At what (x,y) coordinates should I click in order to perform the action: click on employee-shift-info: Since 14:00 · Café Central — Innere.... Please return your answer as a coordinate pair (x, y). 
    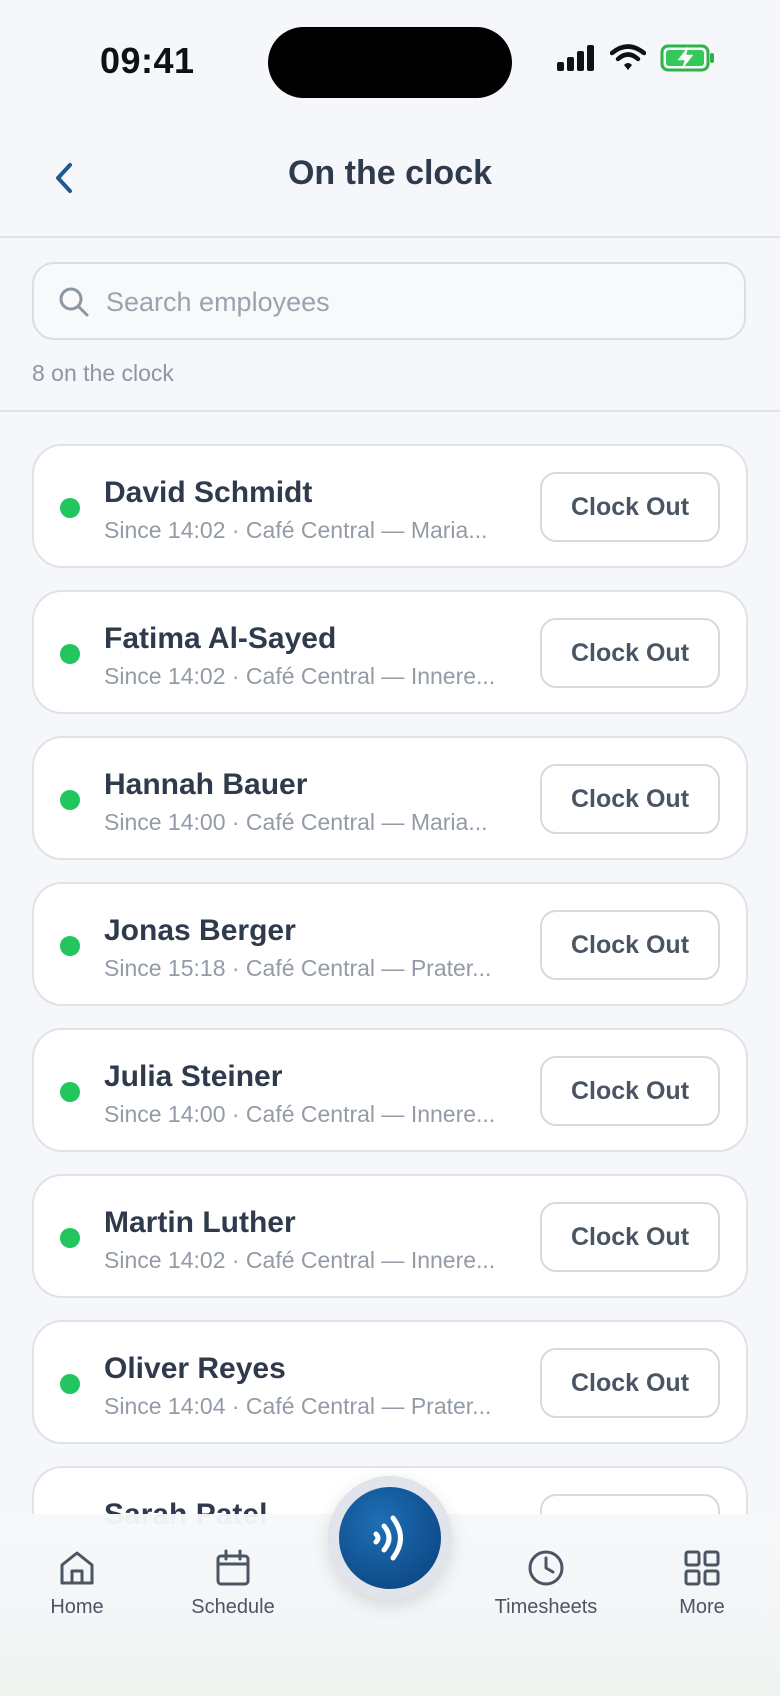
    Looking at the image, I should click on (300, 1114).